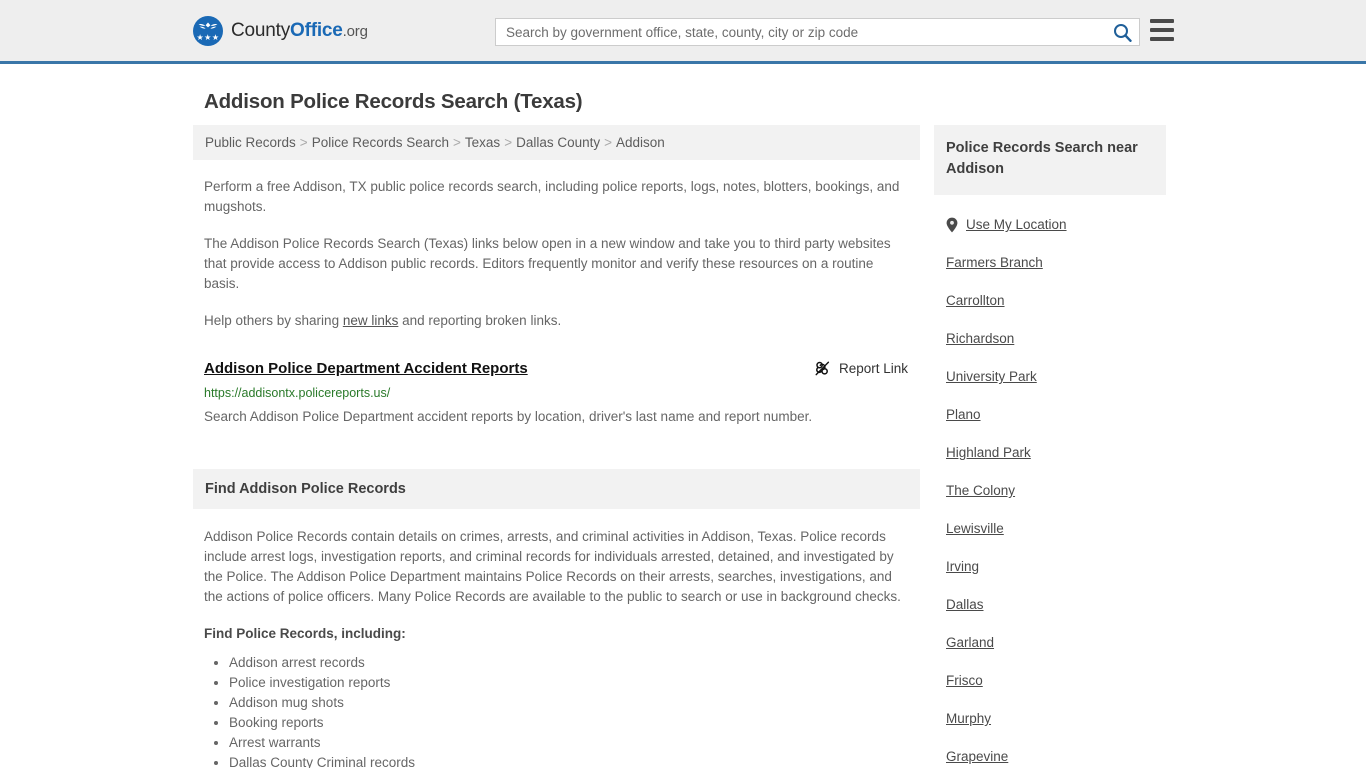  I want to click on list-item: Dallas County Criminal records, so click(568, 760).